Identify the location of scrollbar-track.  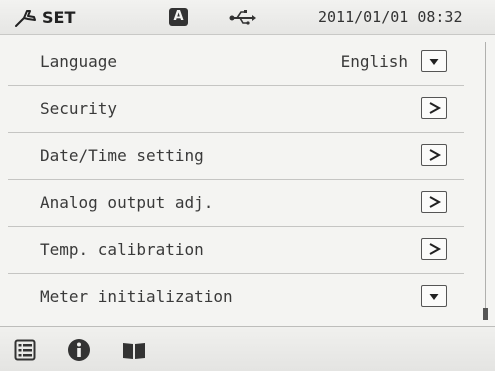
(485, 181).